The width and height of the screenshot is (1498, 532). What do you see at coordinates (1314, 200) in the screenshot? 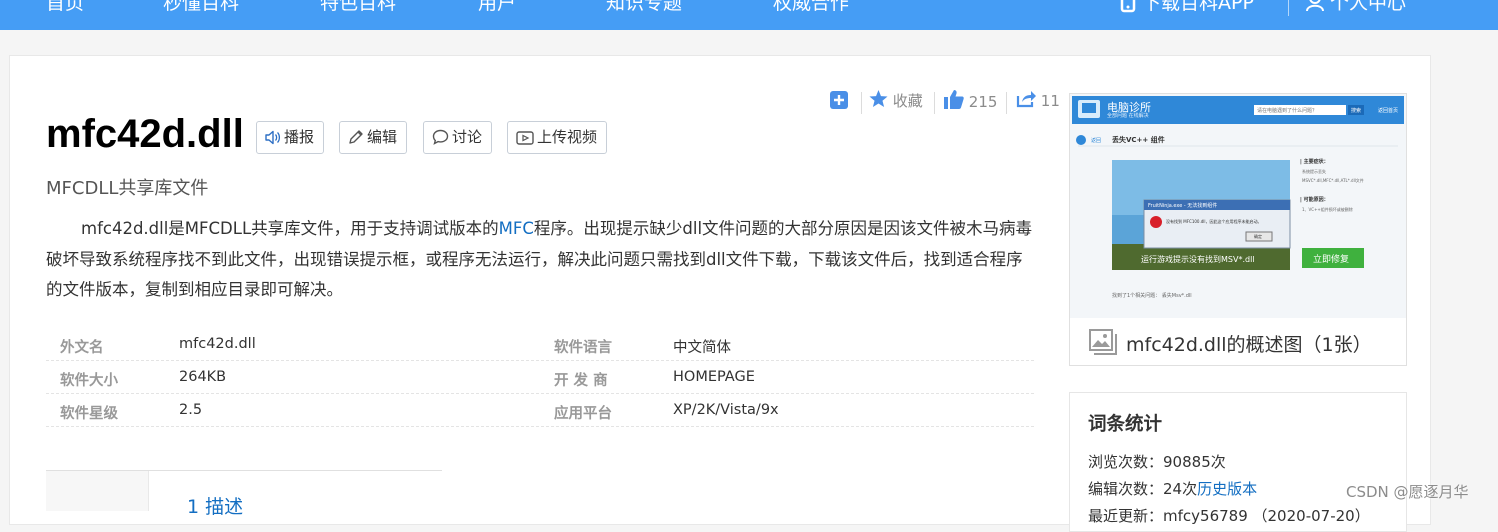
I see `cause-title: | 可能原因：` at bounding box center [1314, 200].